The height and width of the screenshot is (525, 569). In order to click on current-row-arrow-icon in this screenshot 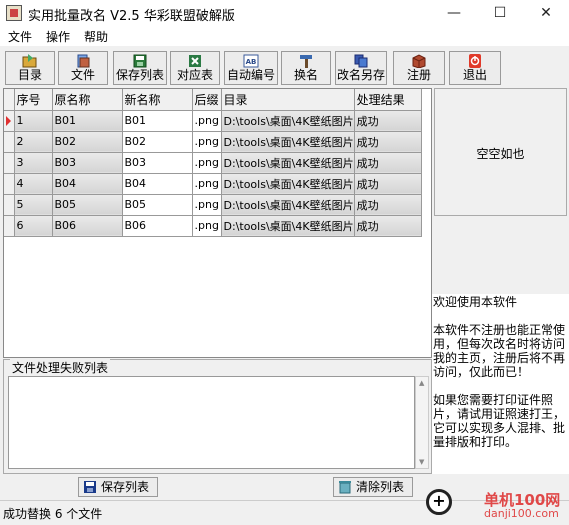, I will do `click(8, 120)`.